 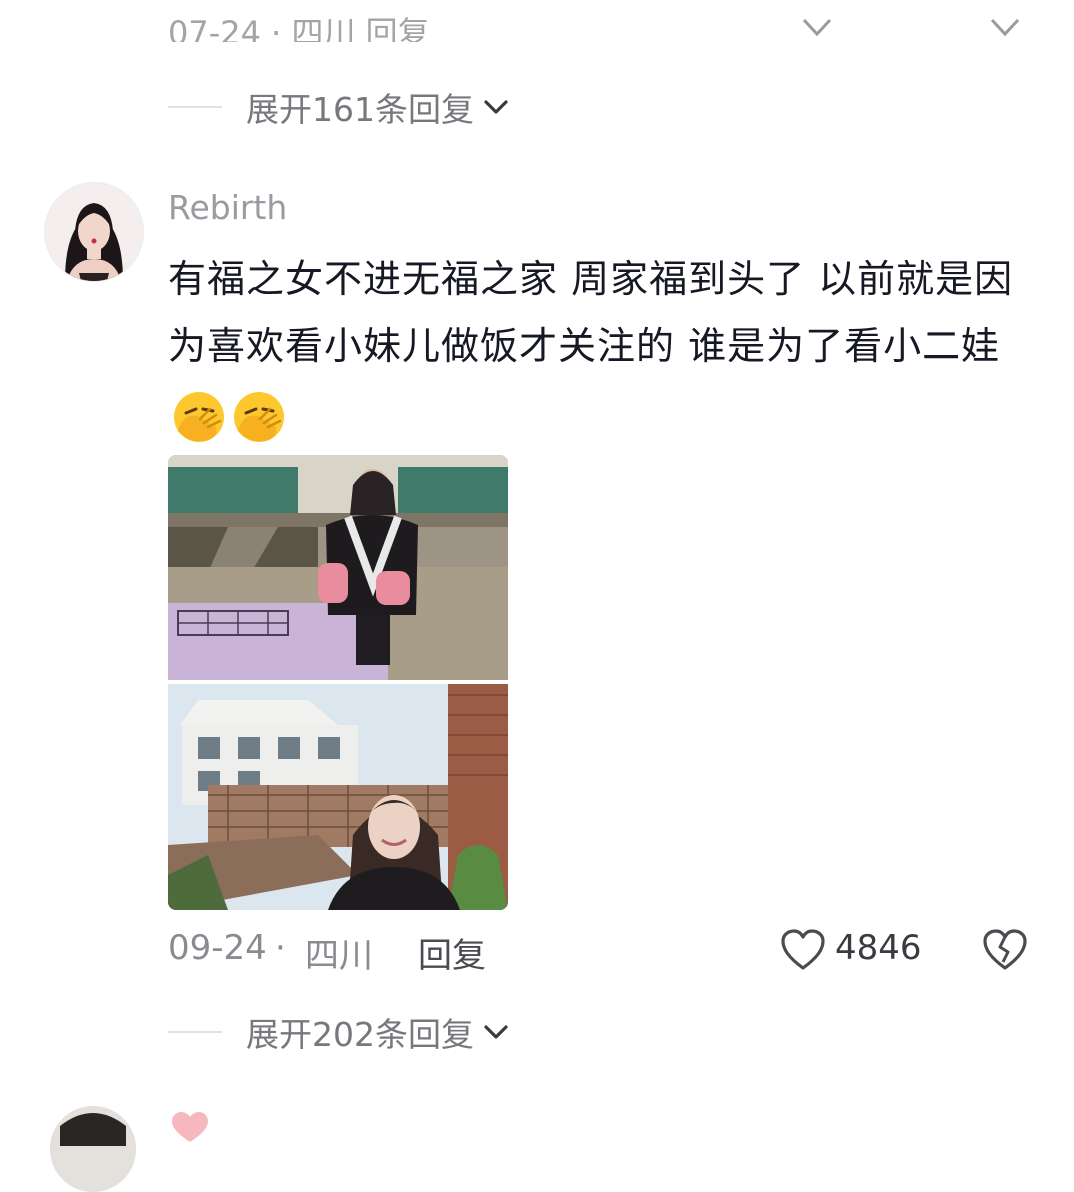 I want to click on heart-badge-icon, so click(x=190, y=1127).